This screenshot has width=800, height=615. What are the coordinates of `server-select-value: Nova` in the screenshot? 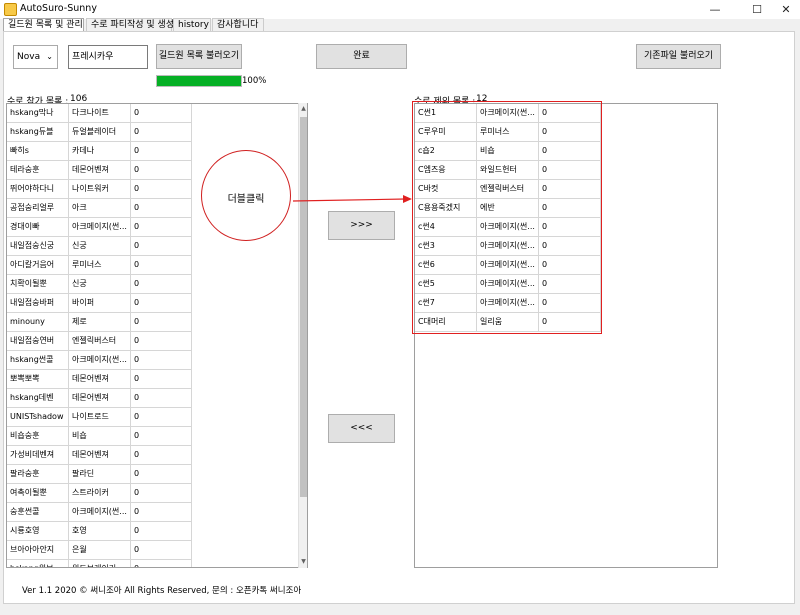 It's located at (29, 57).